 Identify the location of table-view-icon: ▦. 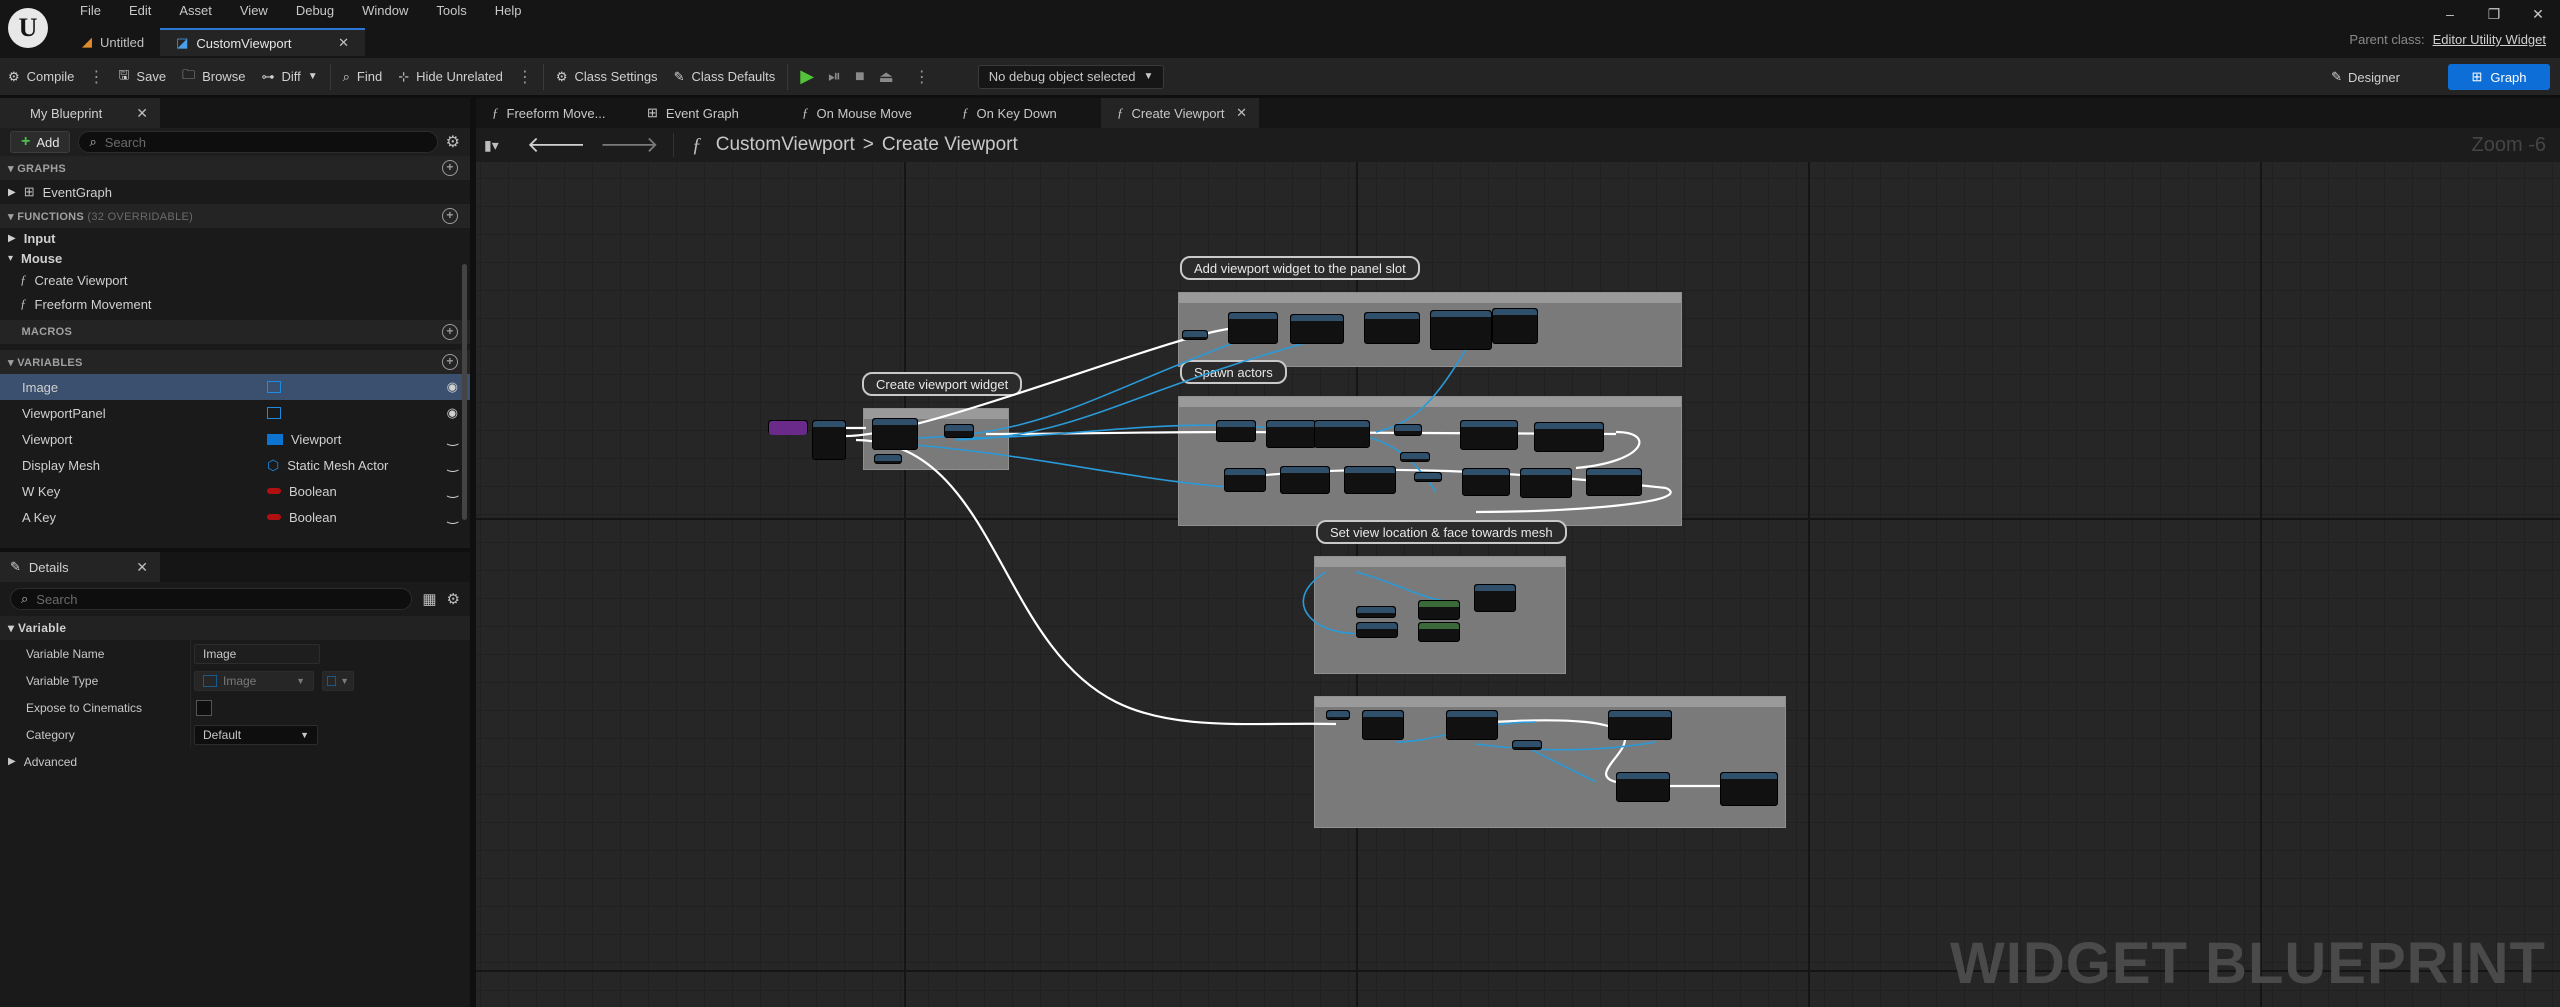
(429, 599).